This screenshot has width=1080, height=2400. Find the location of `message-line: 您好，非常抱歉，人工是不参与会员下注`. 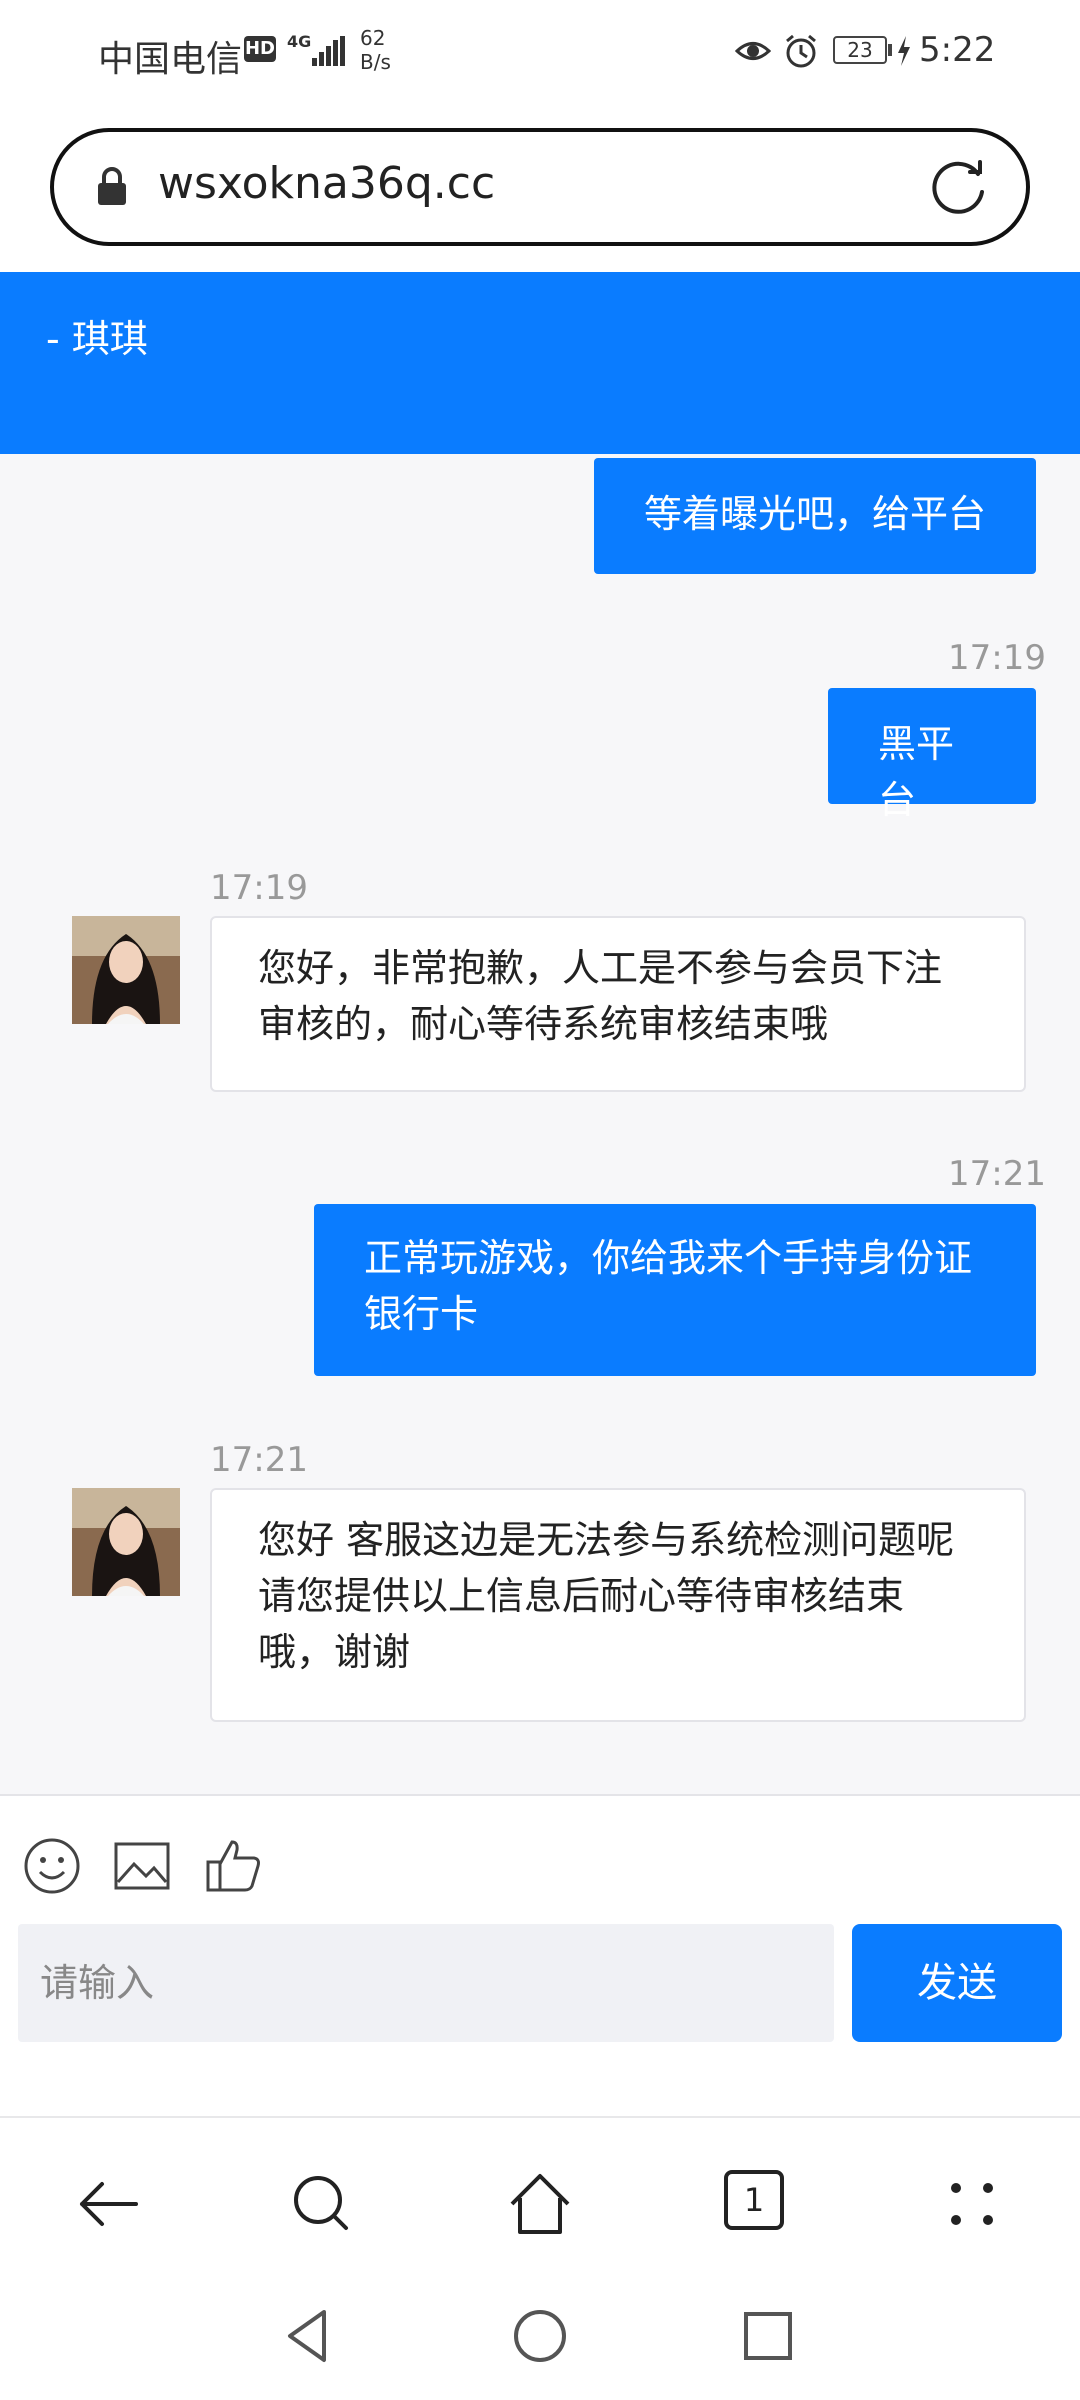

message-line: 您好，非常抱歉，人工是不参与会员下注 is located at coordinates (600, 968).